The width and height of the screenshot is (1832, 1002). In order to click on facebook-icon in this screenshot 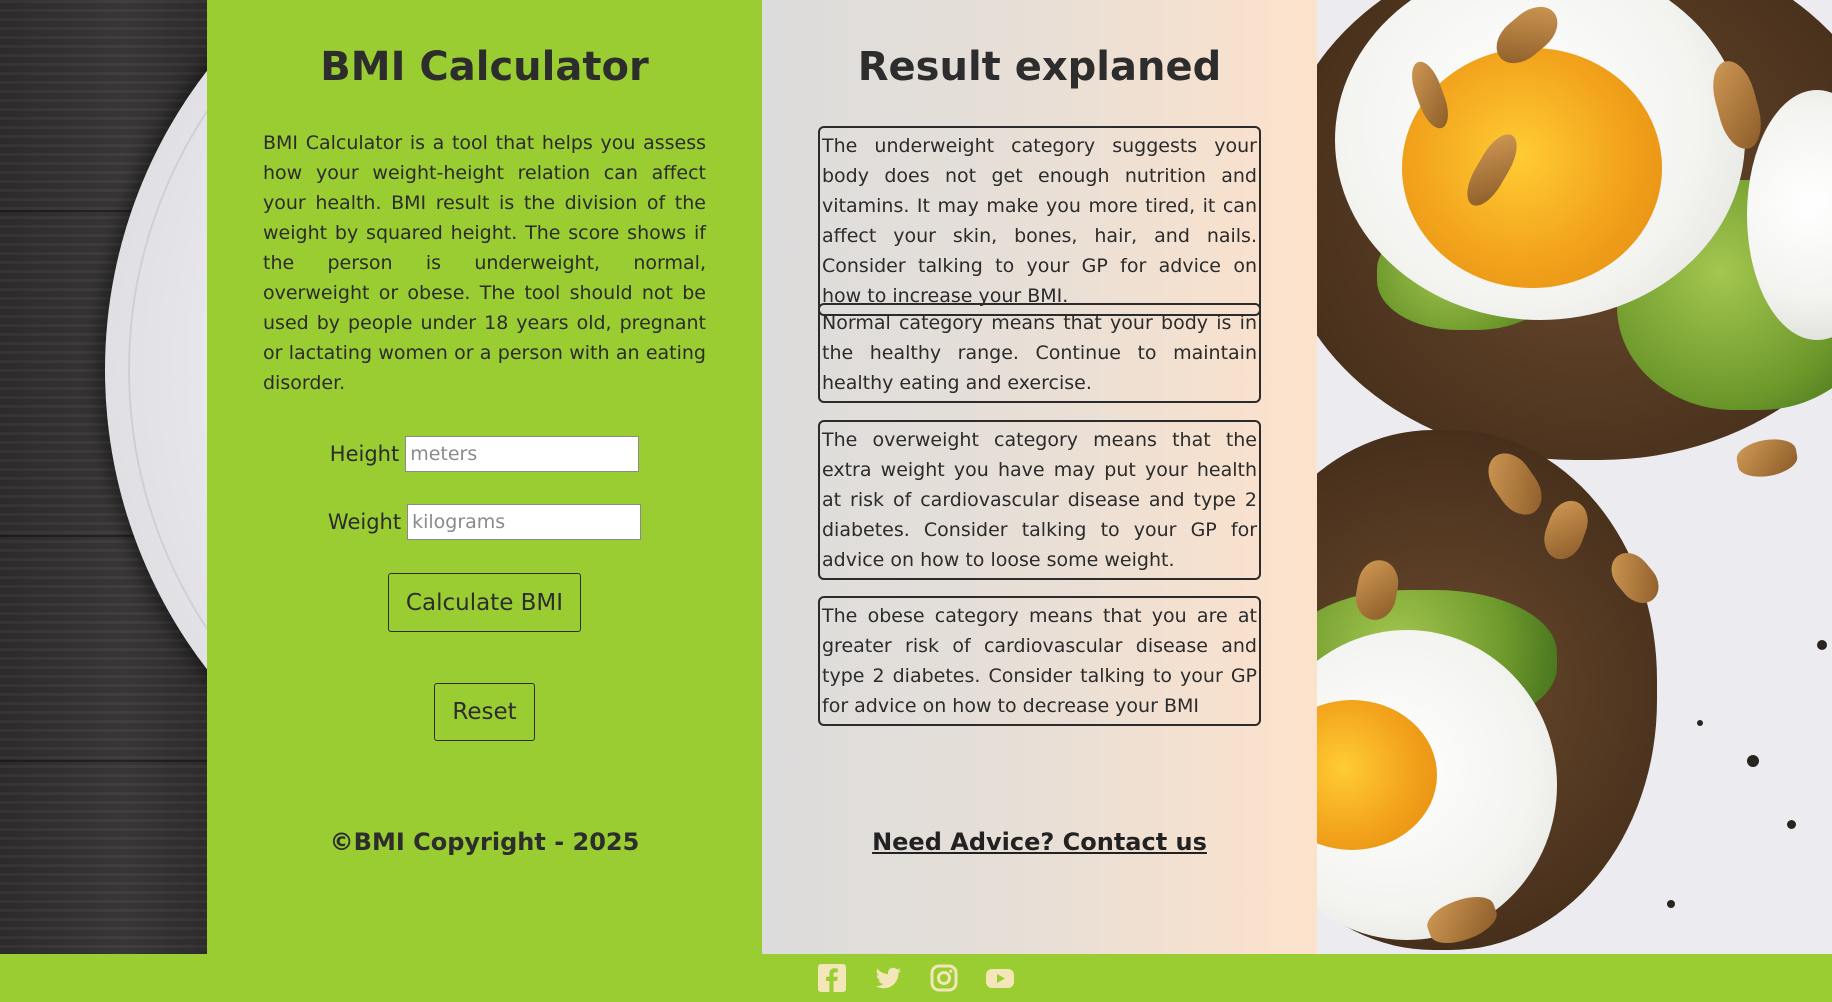, I will do `click(832, 978)`.